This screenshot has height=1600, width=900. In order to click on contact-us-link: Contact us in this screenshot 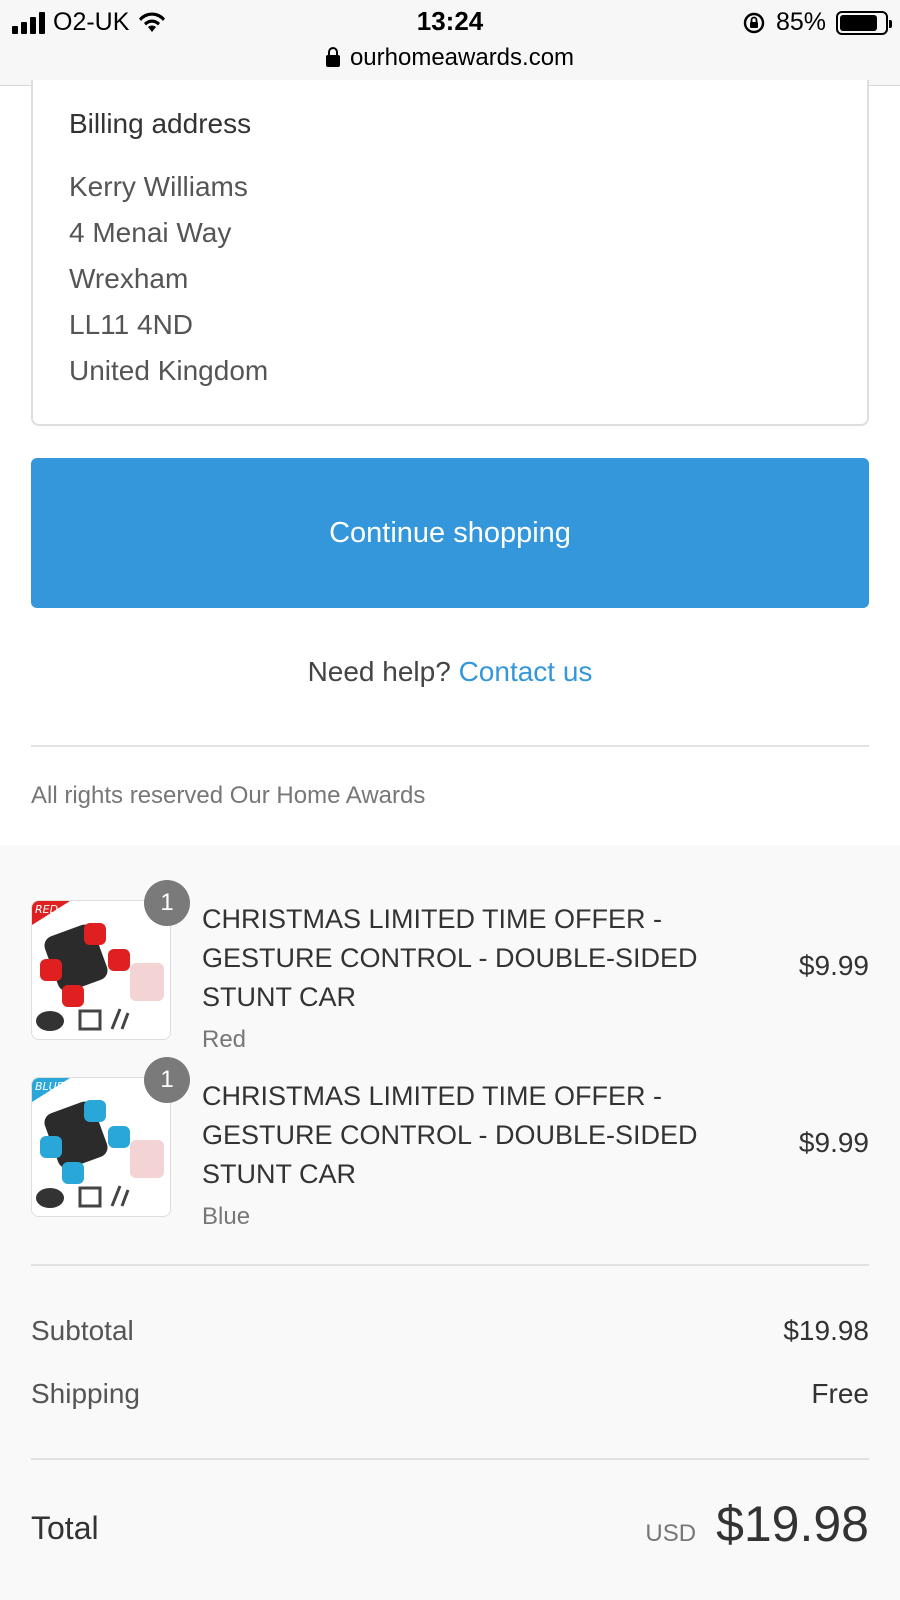, I will do `click(526, 671)`.